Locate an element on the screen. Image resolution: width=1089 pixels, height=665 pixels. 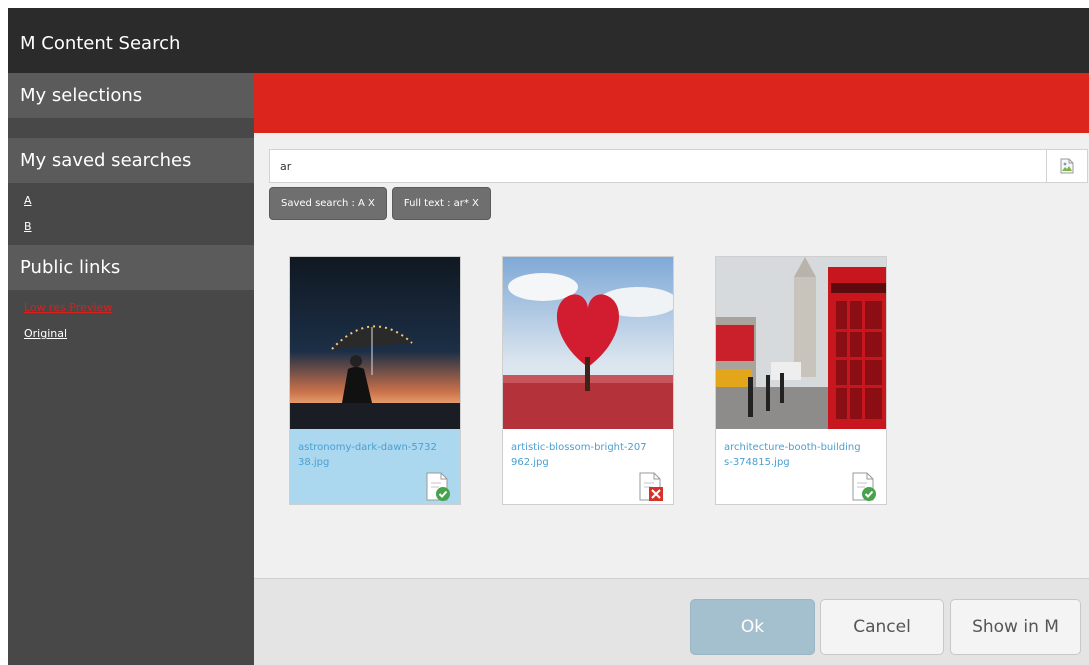
sidebar-heading-public-links: Public links is located at coordinates (131, 267).